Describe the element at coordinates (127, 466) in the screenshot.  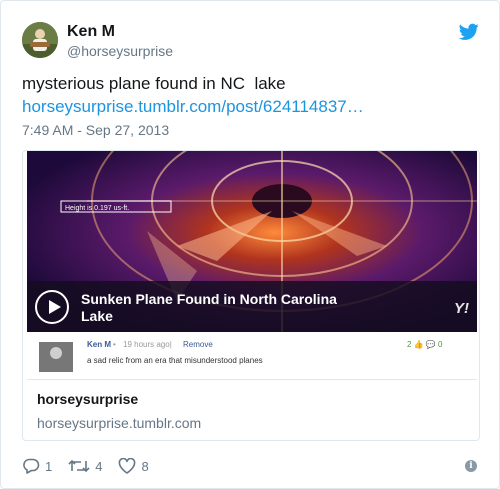
I see `heart-icon` at that location.